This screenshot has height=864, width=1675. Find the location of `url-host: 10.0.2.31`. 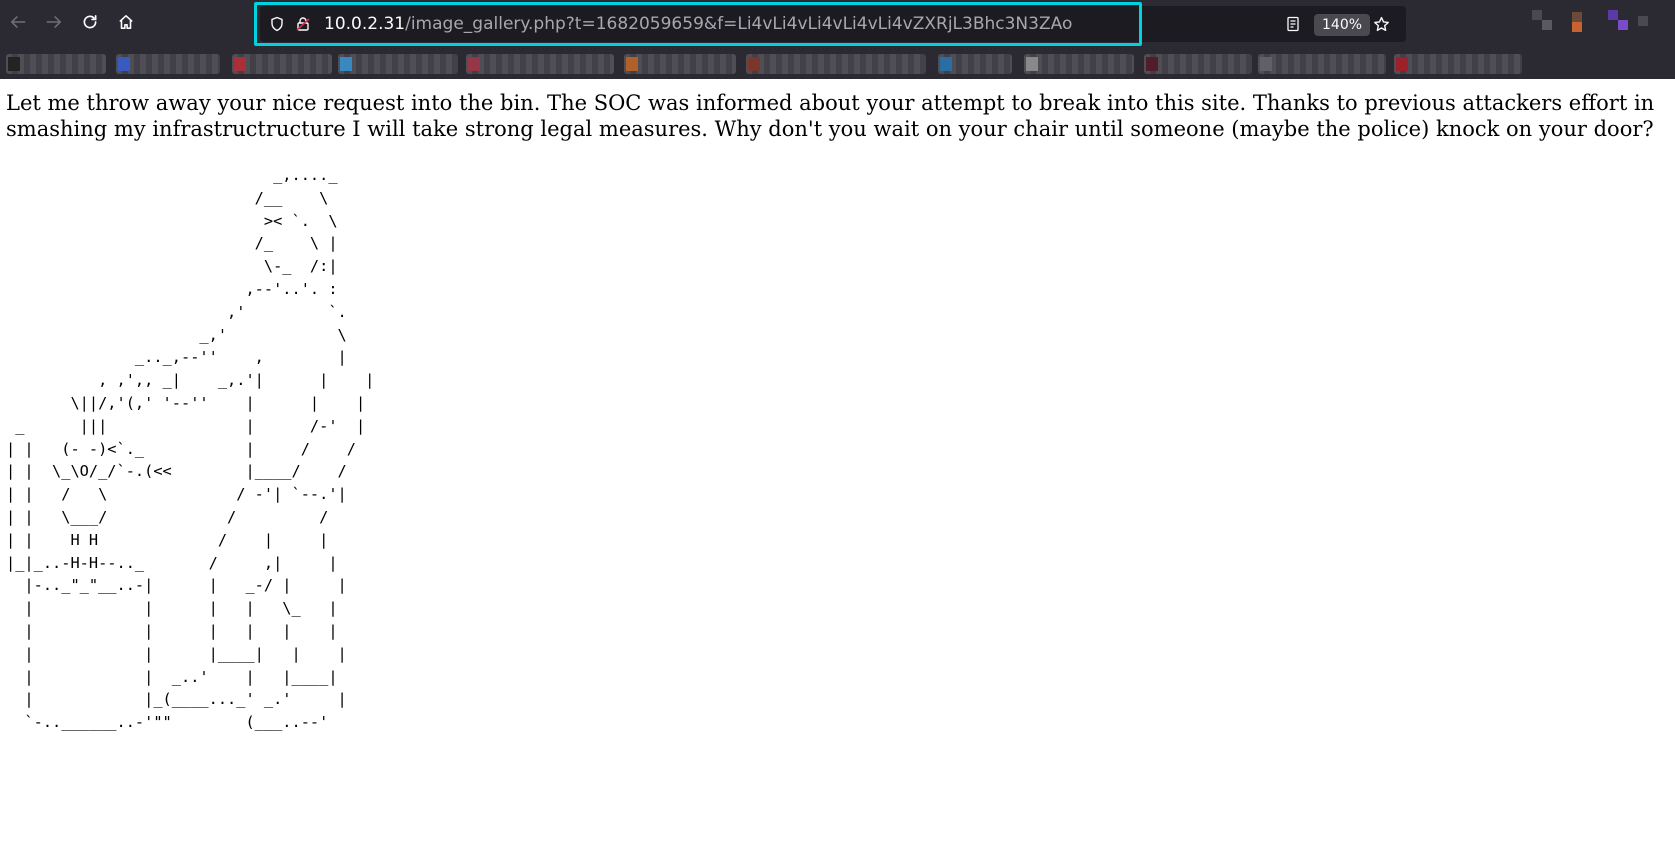

url-host: 10.0.2.31 is located at coordinates (365, 24).